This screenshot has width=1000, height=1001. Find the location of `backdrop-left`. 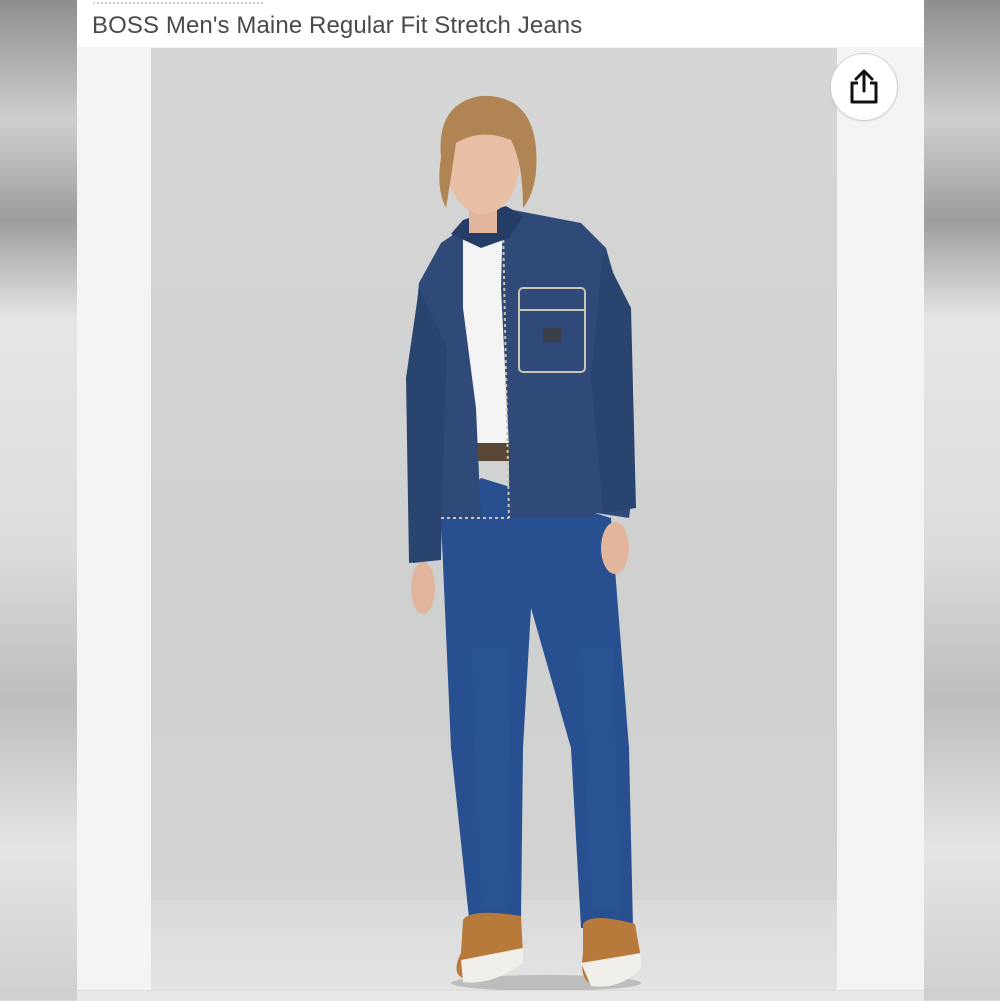

backdrop-left is located at coordinates (38, 500).